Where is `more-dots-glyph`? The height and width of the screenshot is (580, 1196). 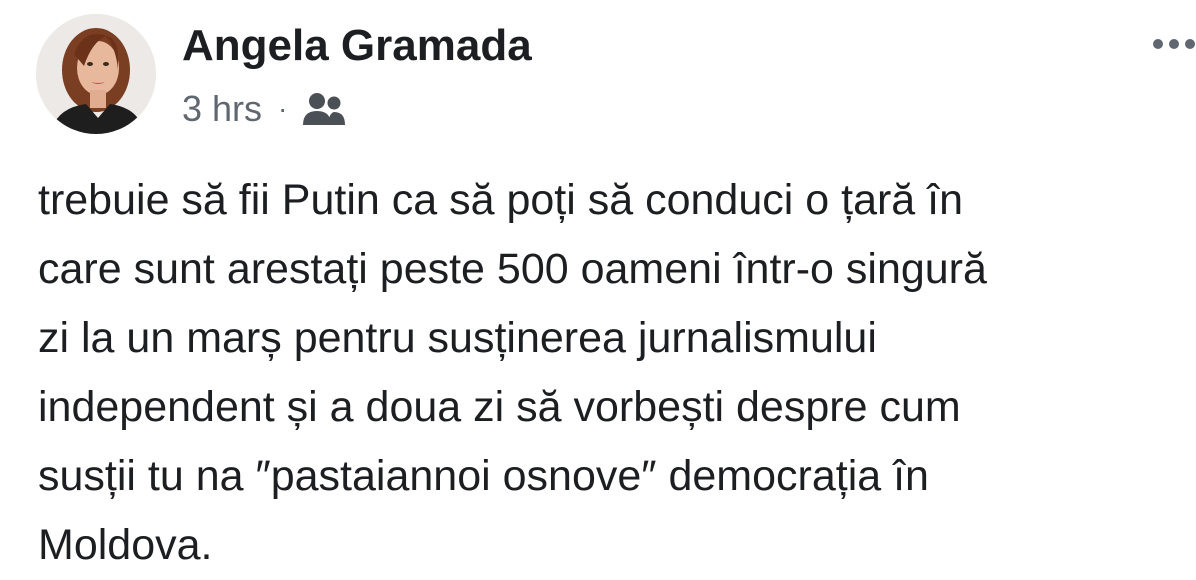 more-dots-glyph is located at coordinates (1174, 44).